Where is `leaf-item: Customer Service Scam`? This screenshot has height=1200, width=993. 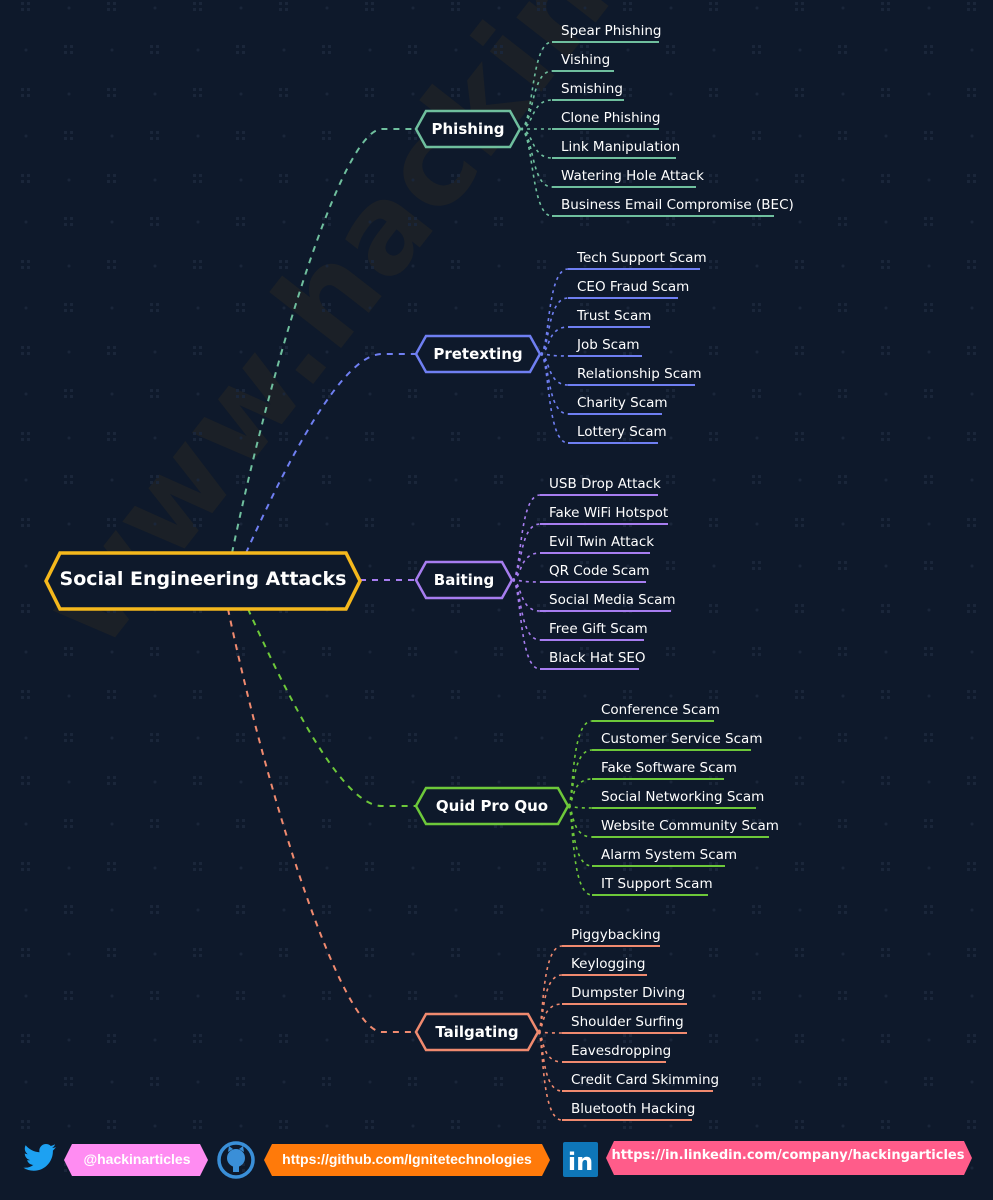 leaf-item: Customer Service Scam is located at coordinates (681, 739).